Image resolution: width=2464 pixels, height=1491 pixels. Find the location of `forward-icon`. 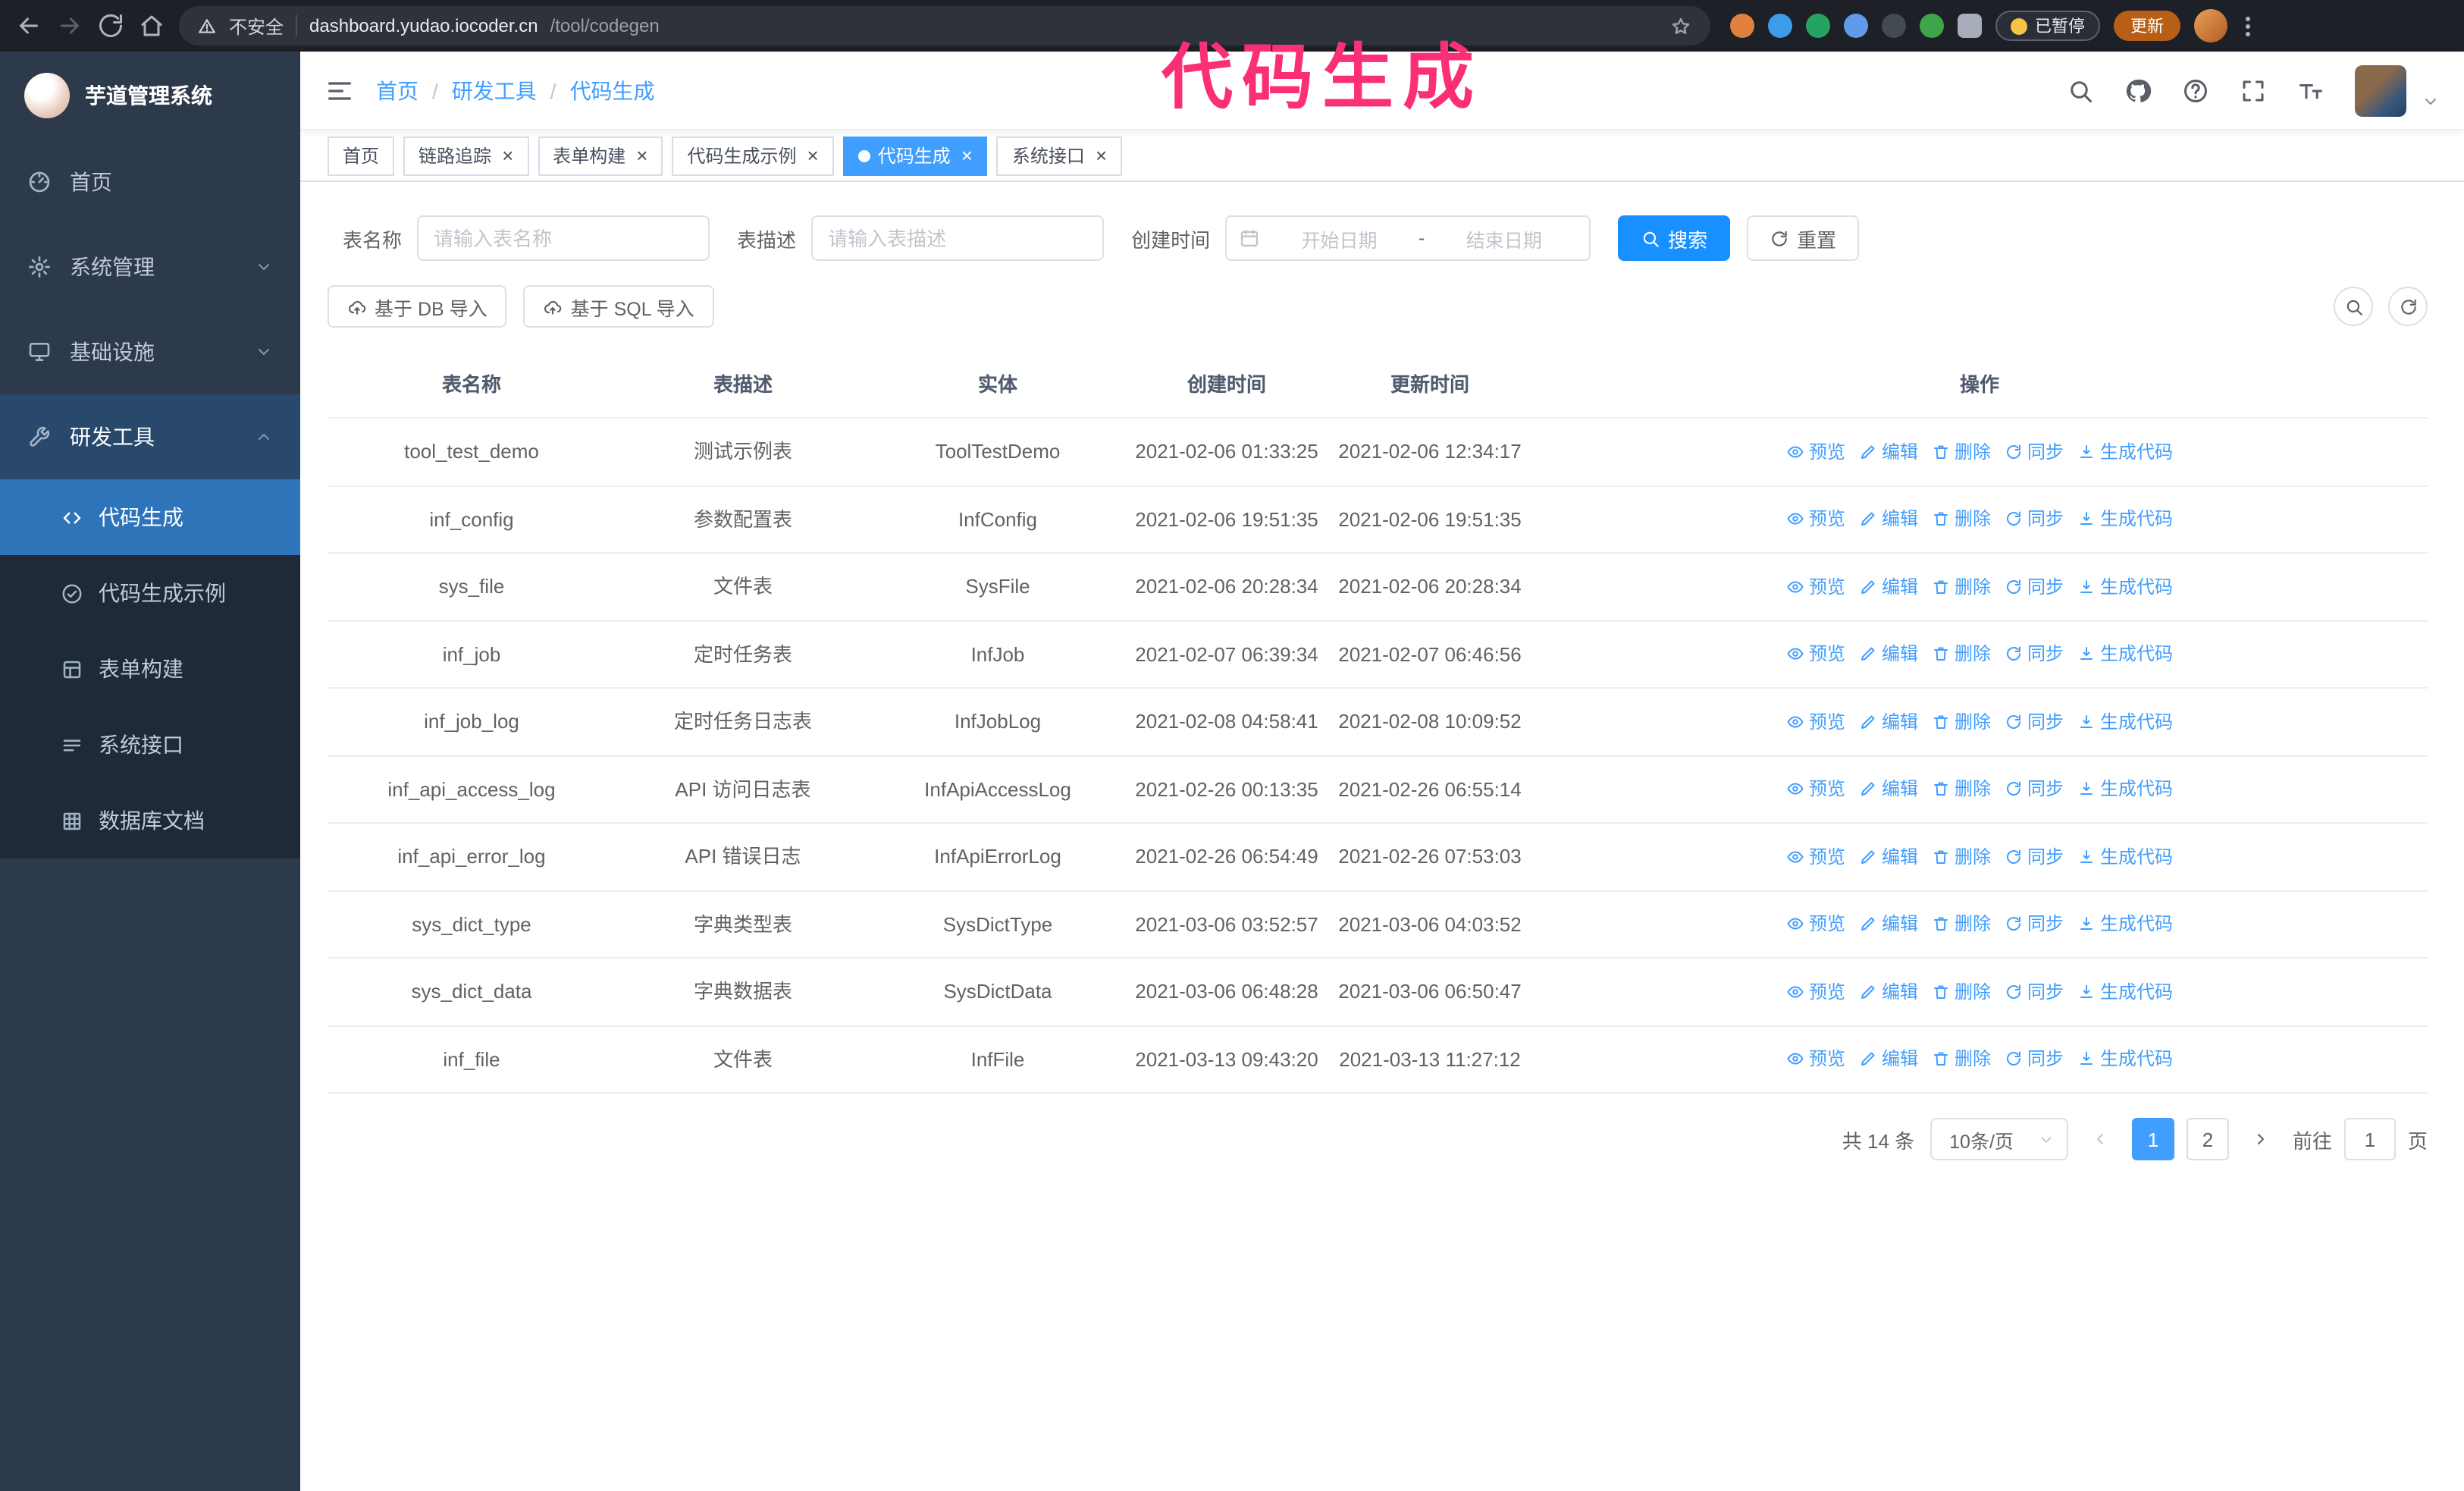

forward-icon is located at coordinates (70, 25).